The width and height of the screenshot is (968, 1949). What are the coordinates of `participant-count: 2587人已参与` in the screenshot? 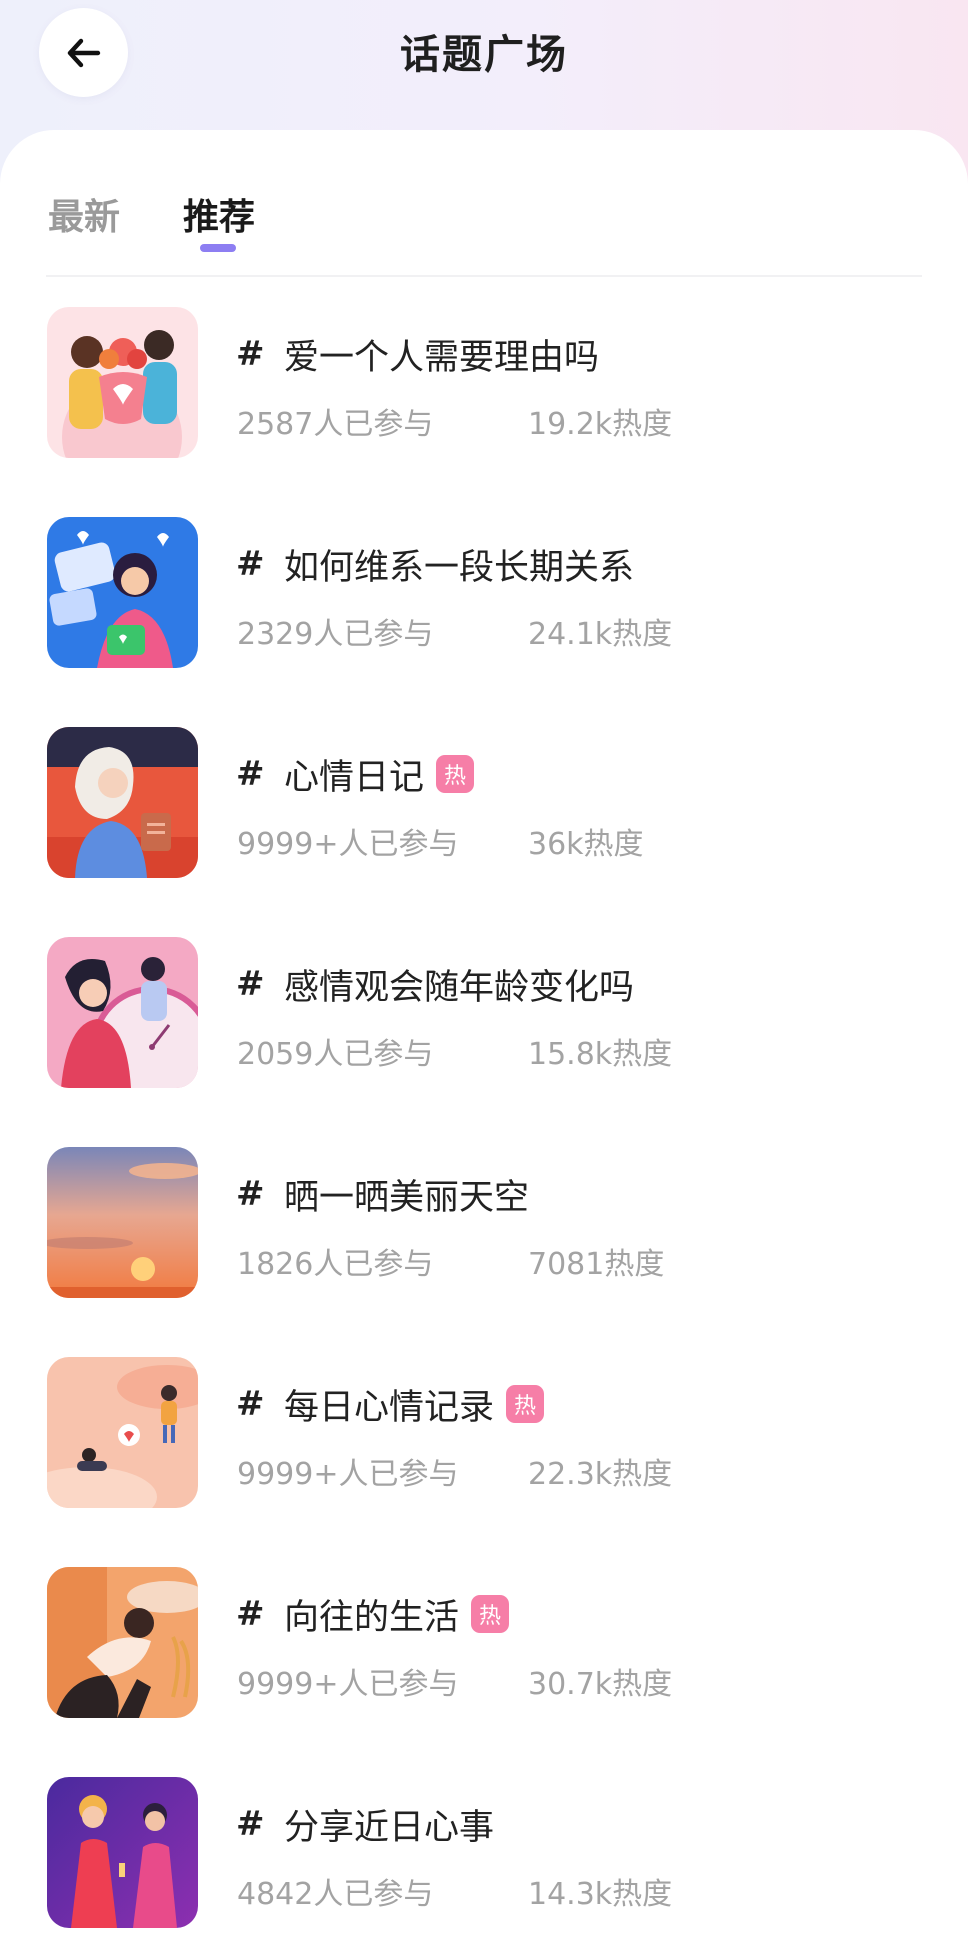 It's located at (335, 424).